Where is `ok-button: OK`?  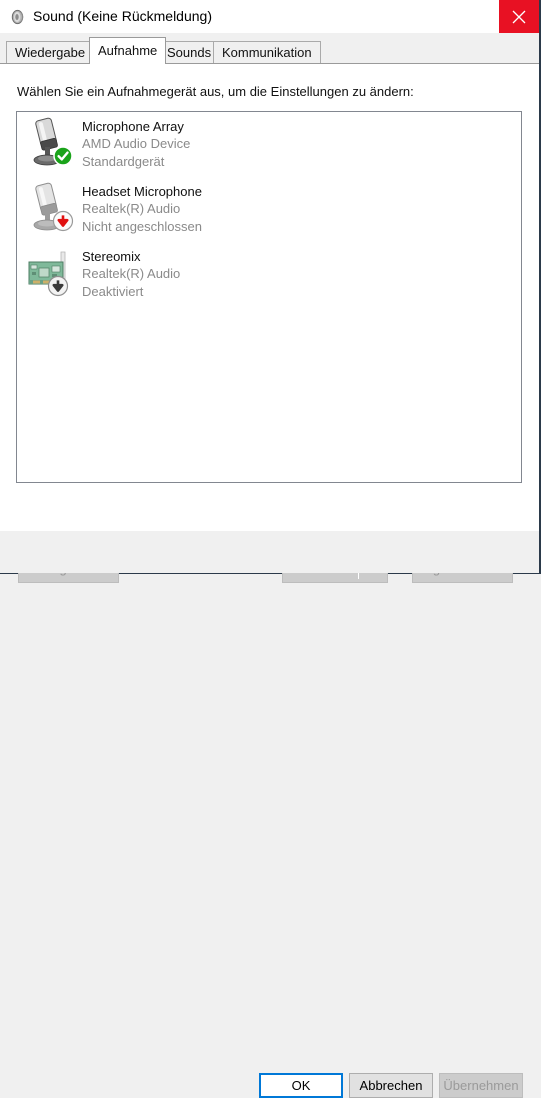
ok-button: OK is located at coordinates (301, 1085).